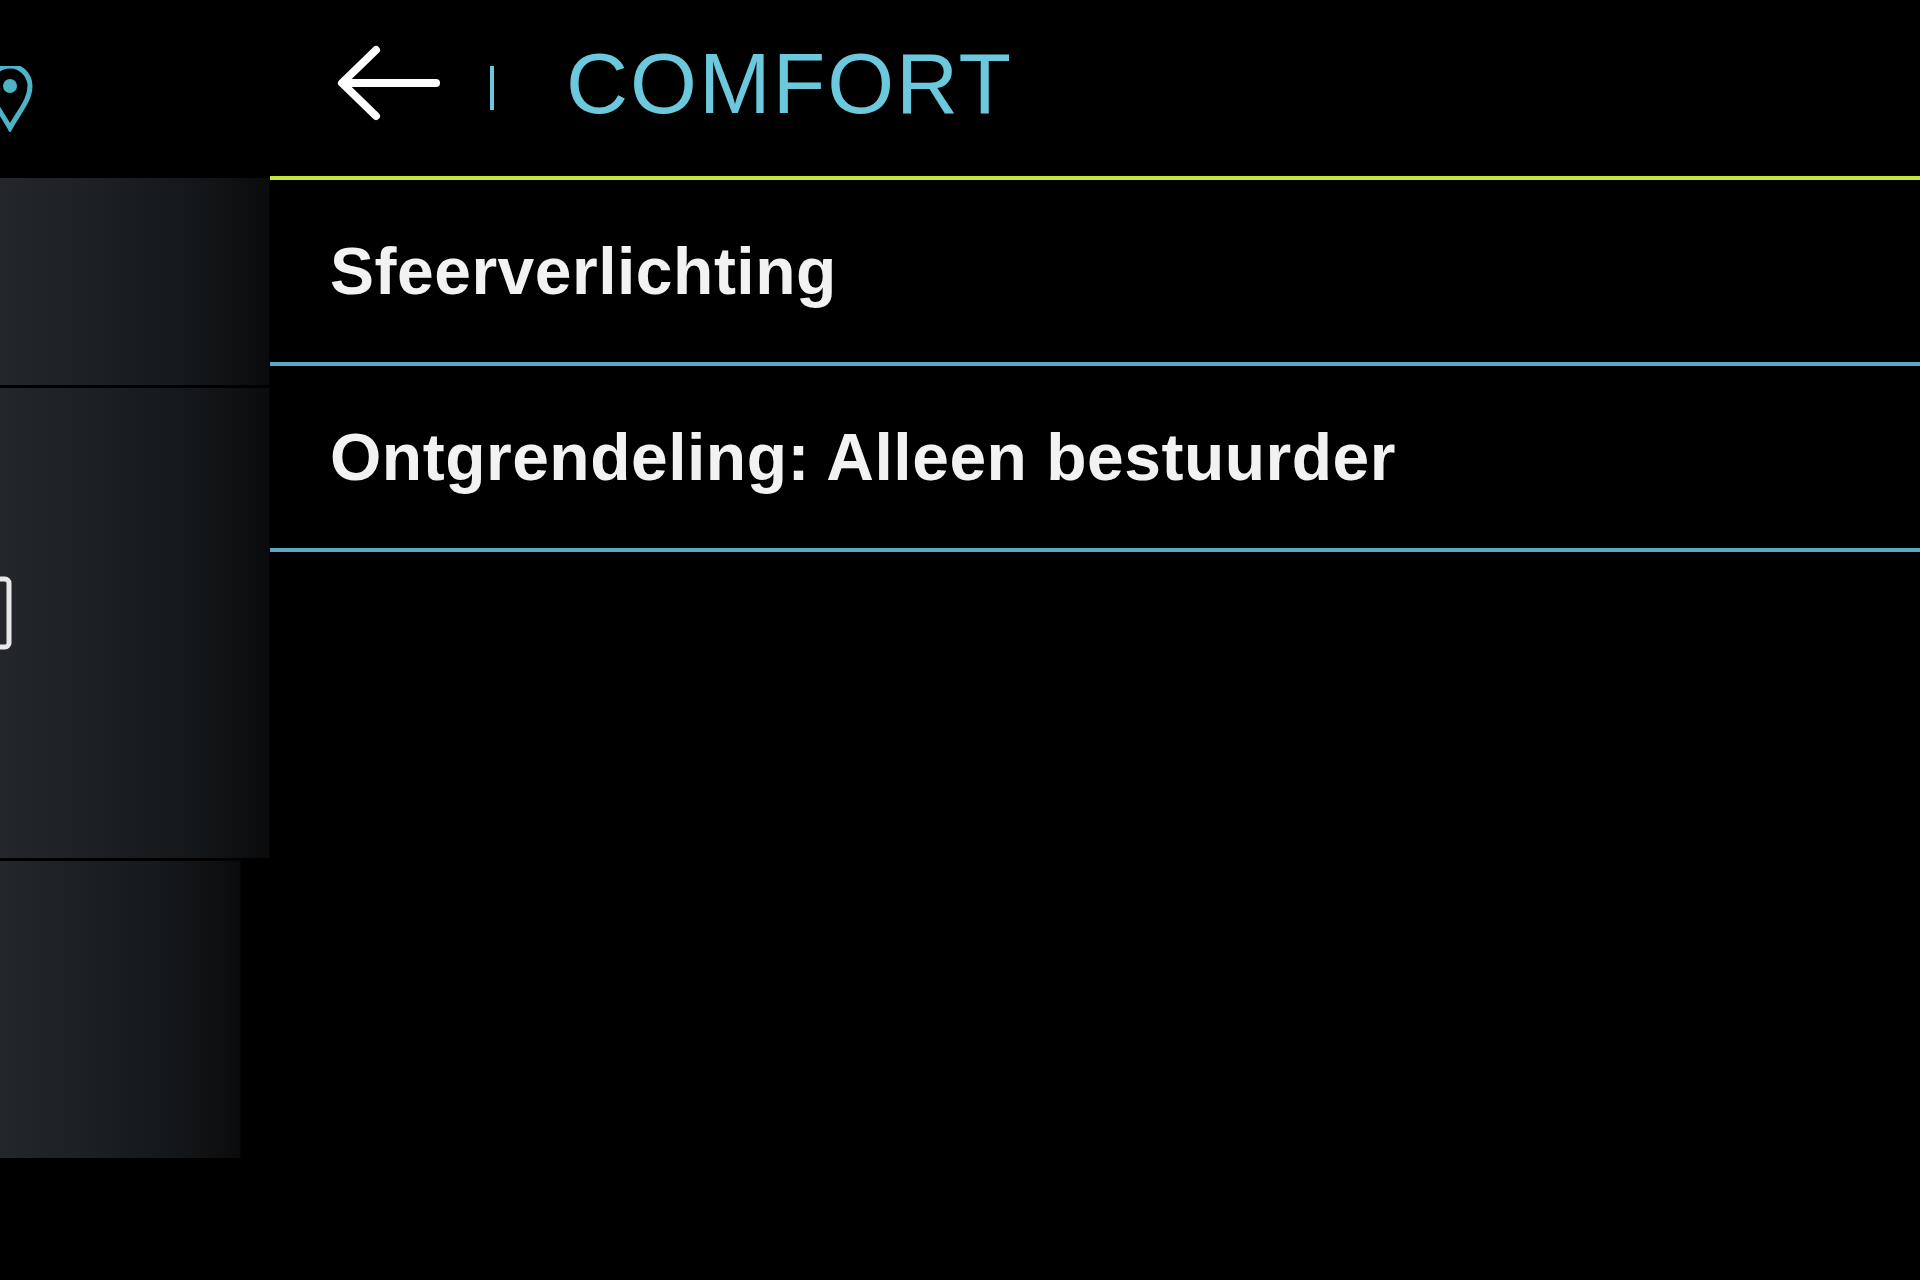 This screenshot has width=1920, height=1280. Describe the element at coordinates (6, 613) in the screenshot. I see `bracket-icon` at that location.